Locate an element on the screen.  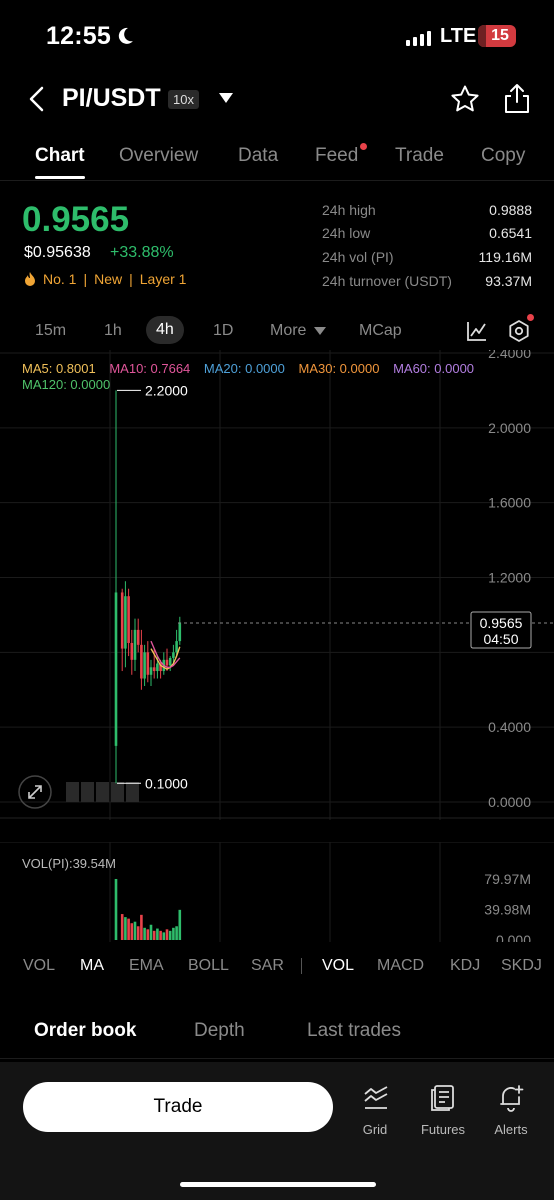
indicator-boll: BOLL is located at coordinates (208, 966).